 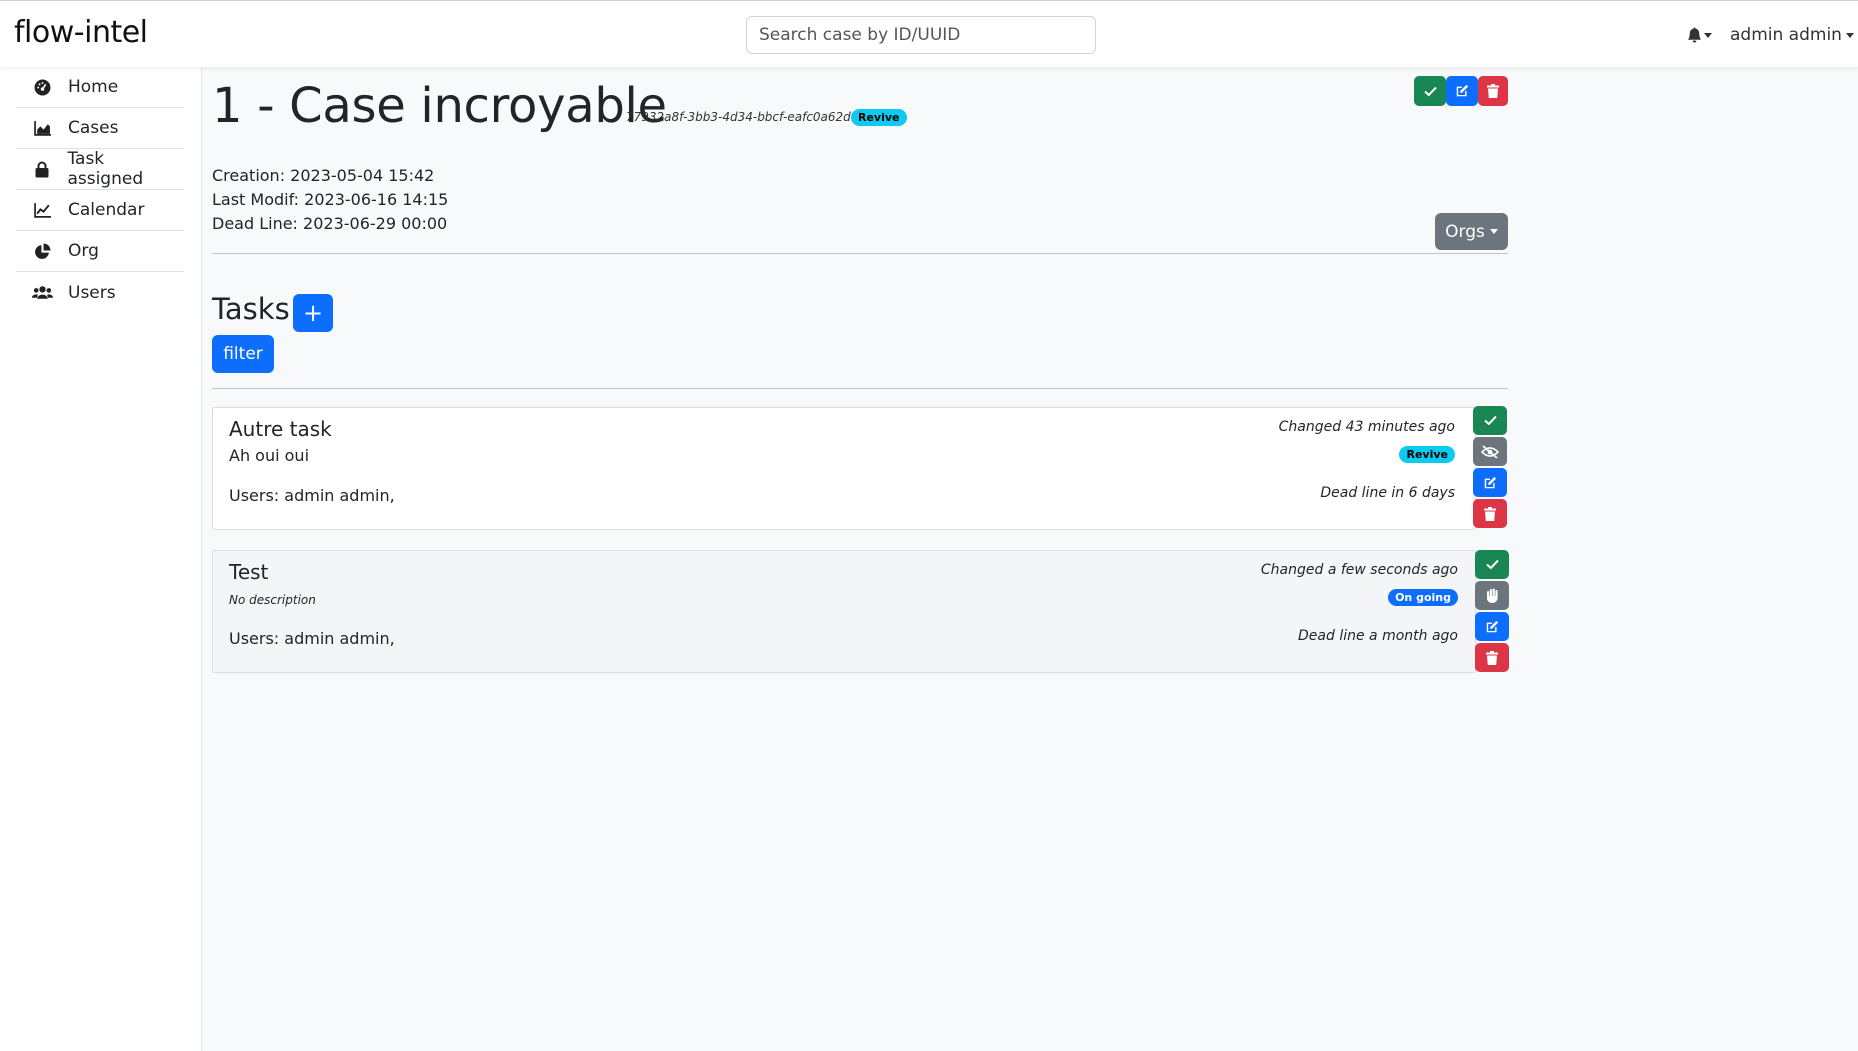 I want to click on users-icon, so click(x=42, y=292).